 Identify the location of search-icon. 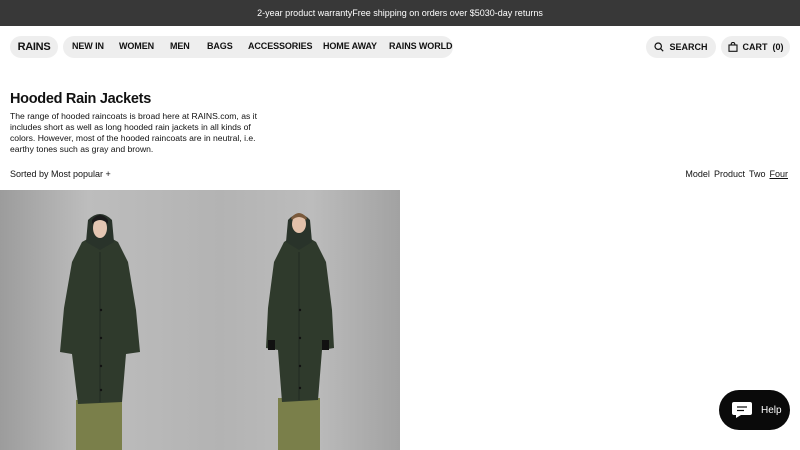
(659, 47).